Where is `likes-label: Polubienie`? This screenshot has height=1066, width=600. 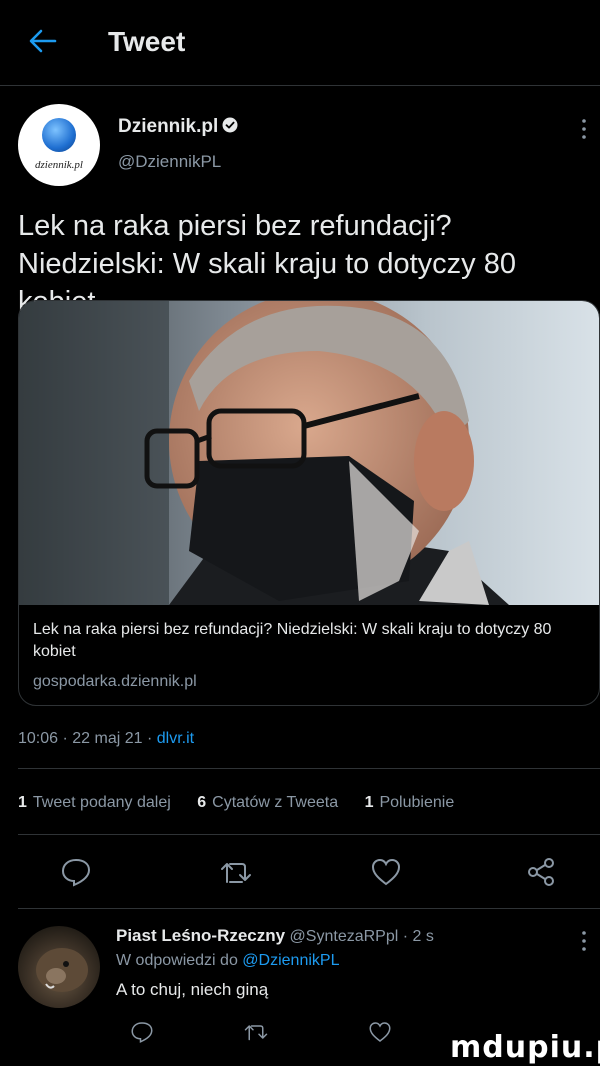 likes-label: Polubienie is located at coordinates (417, 802).